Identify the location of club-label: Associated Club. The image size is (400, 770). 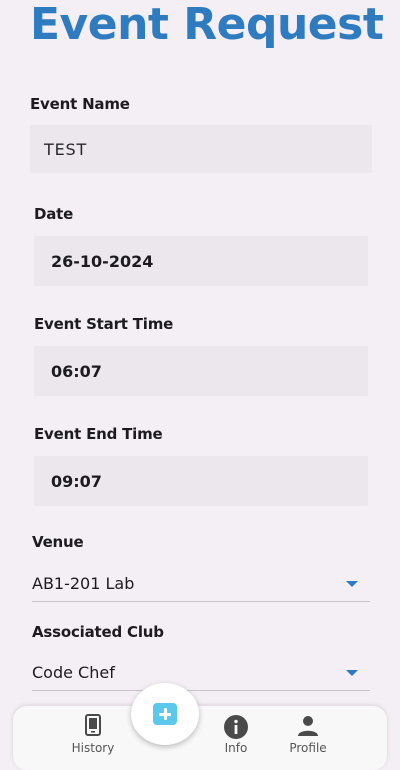
(98, 632).